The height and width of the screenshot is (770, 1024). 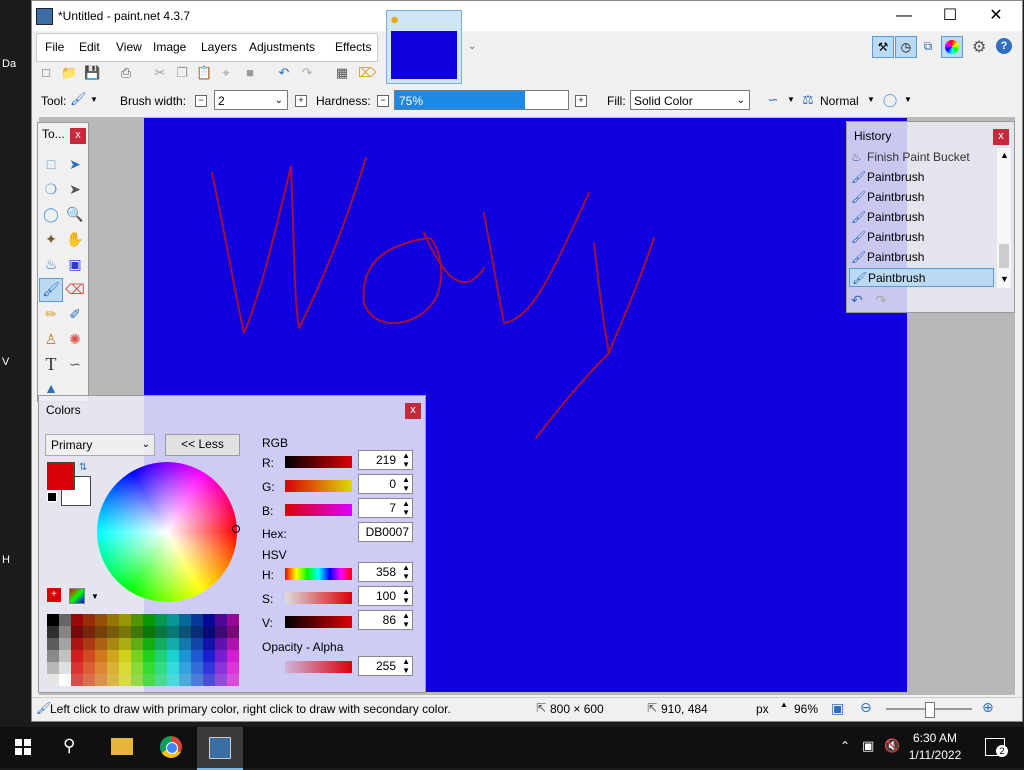 I want to click on zoom-in-icon: ⊕, so click(x=988, y=707).